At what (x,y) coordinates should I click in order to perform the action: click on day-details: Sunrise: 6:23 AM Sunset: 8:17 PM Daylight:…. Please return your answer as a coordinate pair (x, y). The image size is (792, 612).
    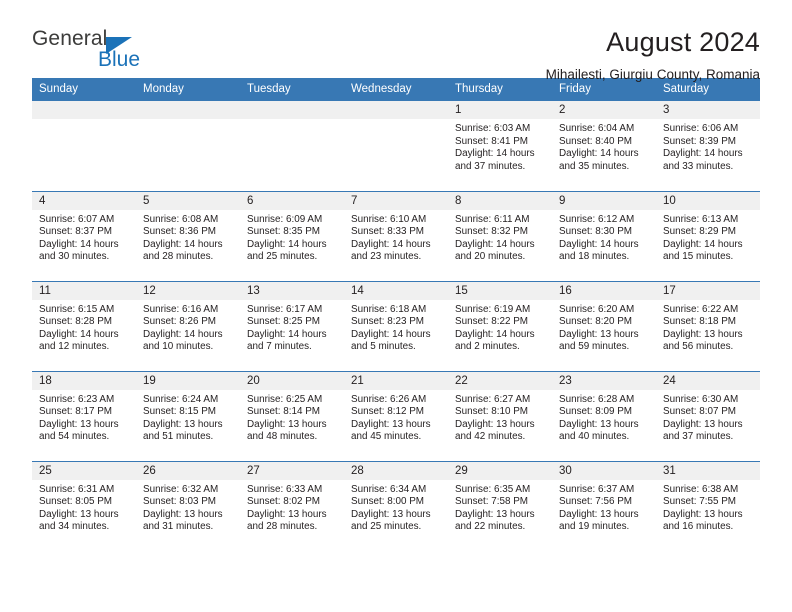
    Looking at the image, I should click on (84, 417).